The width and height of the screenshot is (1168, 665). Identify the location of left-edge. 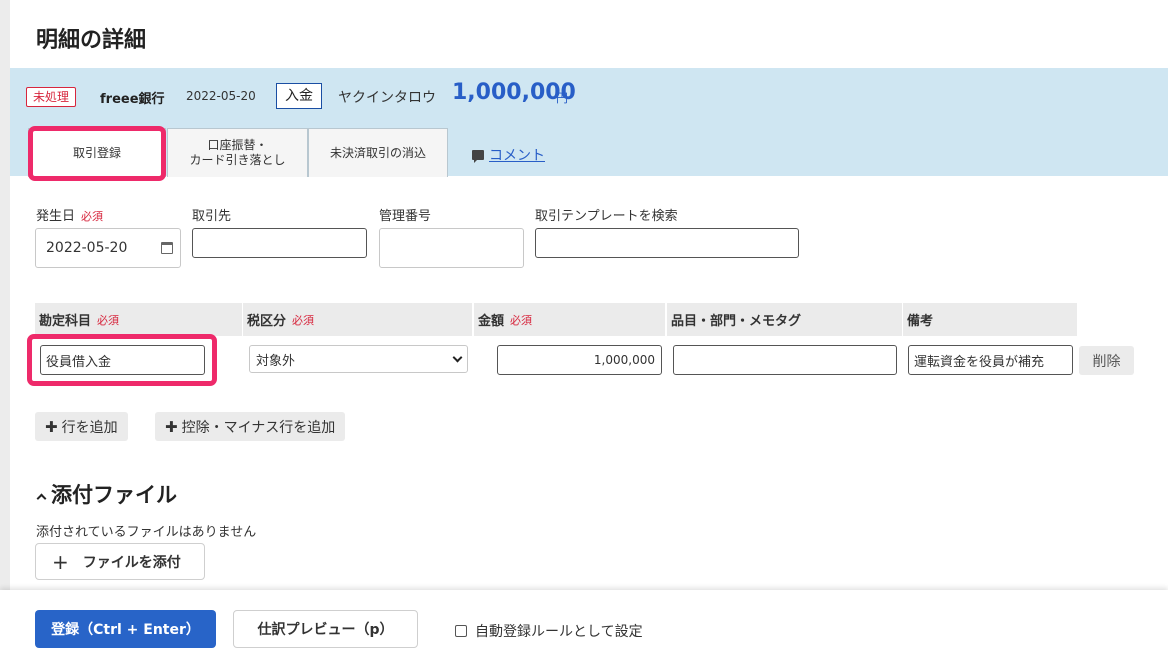
(5, 295).